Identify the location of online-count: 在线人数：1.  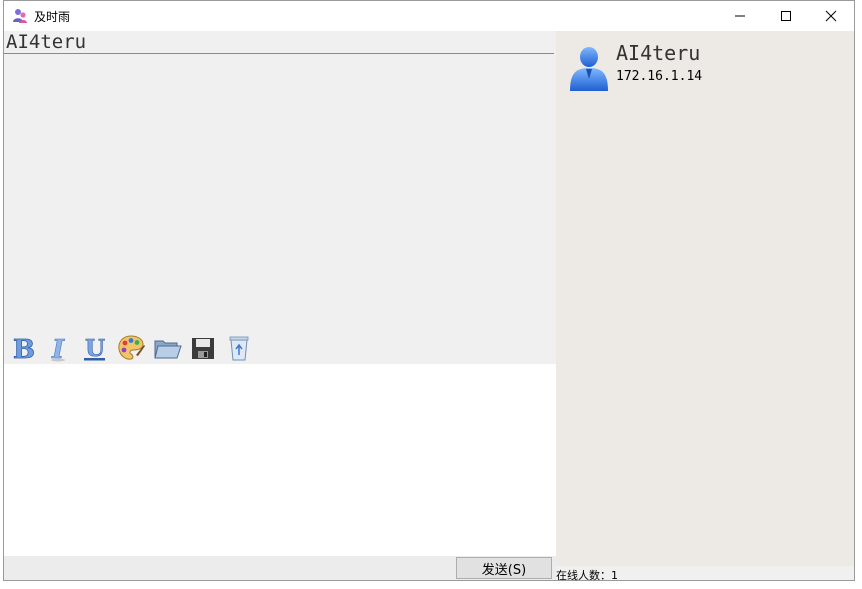
(587, 575).